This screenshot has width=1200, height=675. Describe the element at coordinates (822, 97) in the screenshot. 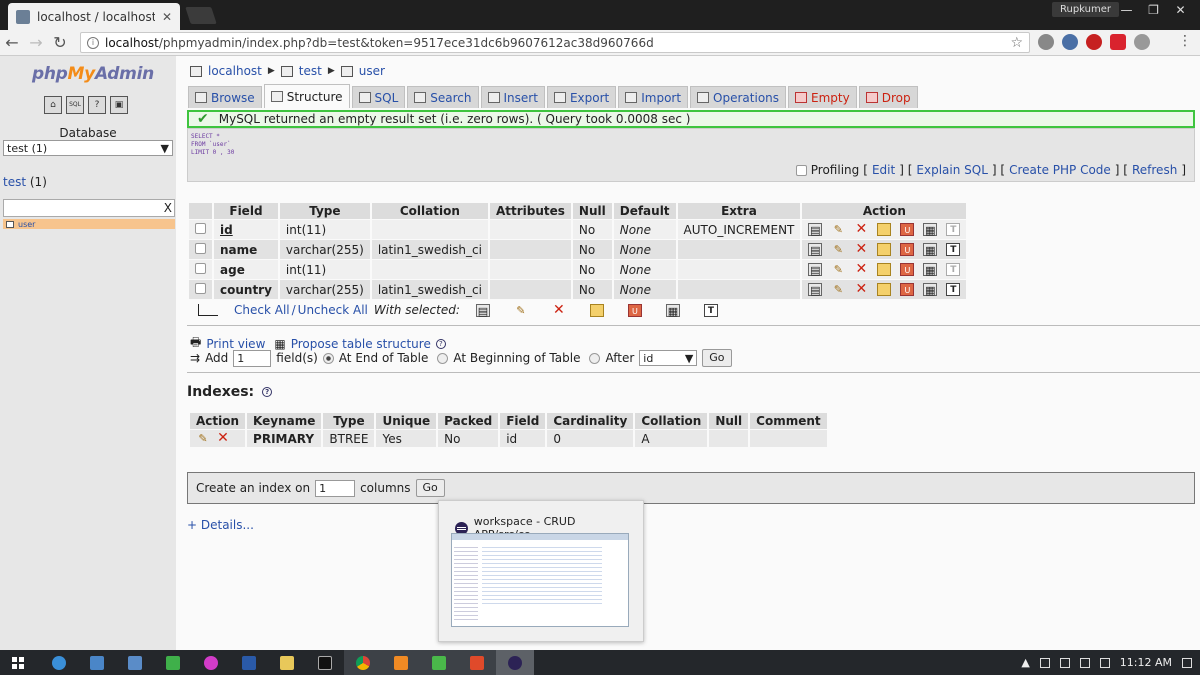

I see `tab-empty: Empty` at that location.